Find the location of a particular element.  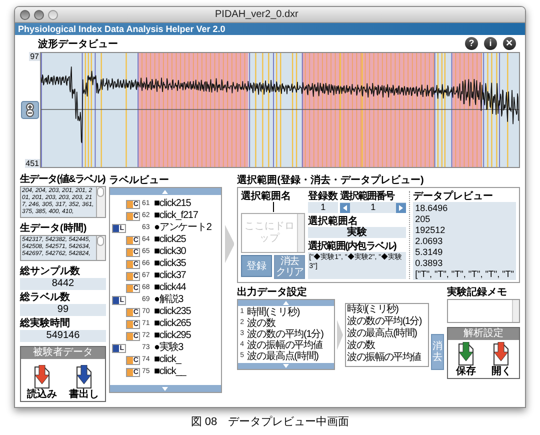

next-button is located at coordinates (401, 207).